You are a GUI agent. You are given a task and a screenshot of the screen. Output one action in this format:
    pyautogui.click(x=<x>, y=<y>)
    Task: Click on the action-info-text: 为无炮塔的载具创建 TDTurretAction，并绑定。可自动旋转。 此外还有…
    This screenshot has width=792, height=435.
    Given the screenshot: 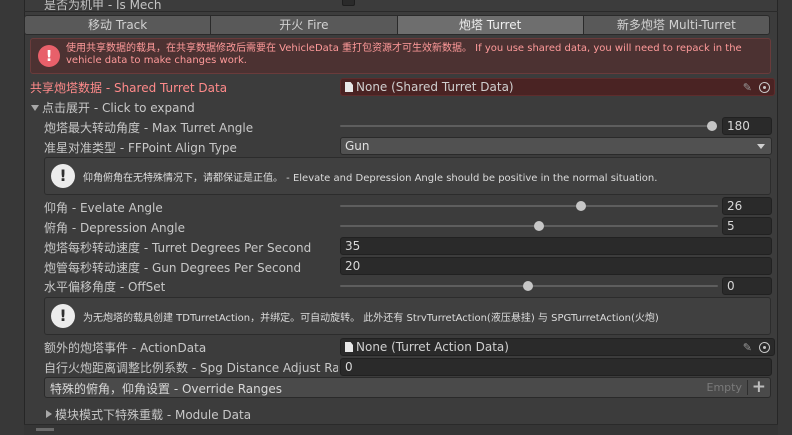 What is the action you would take?
    pyautogui.click(x=371, y=318)
    